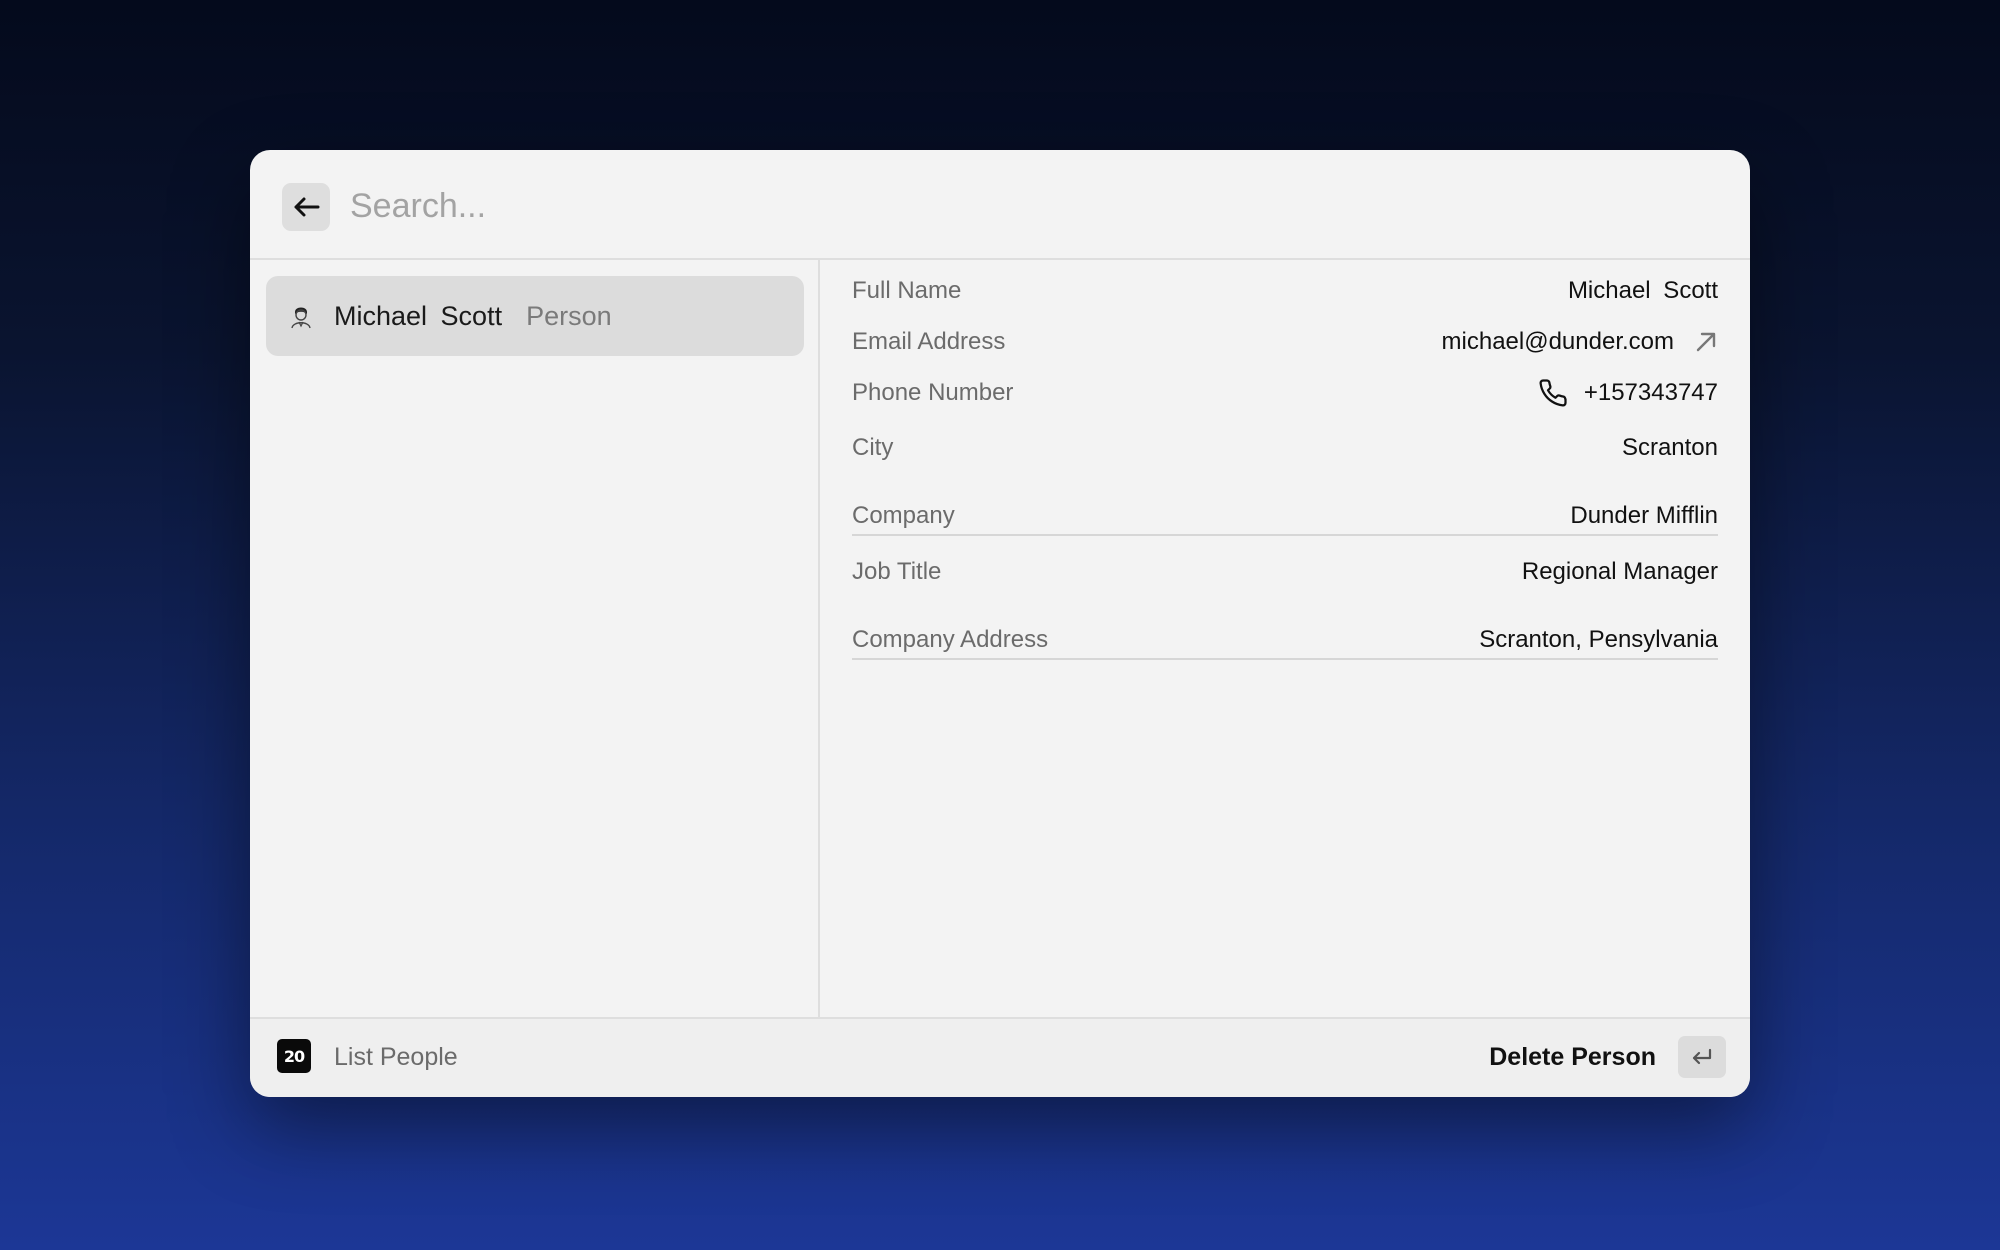 The width and height of the screenshot is (2000, 1250). I want to click on field-value: Scranton, so click(1669, 447).